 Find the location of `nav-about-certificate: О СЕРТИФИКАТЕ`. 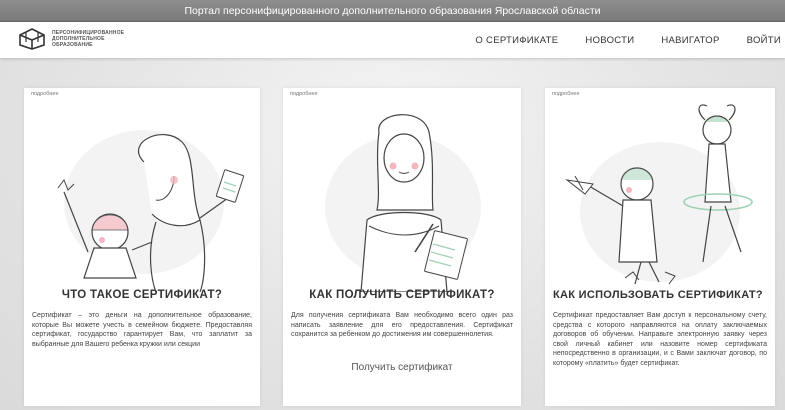

nav-about-certificate: О СЕРТИФИКАТЕ is located at coordinates (516, 40).